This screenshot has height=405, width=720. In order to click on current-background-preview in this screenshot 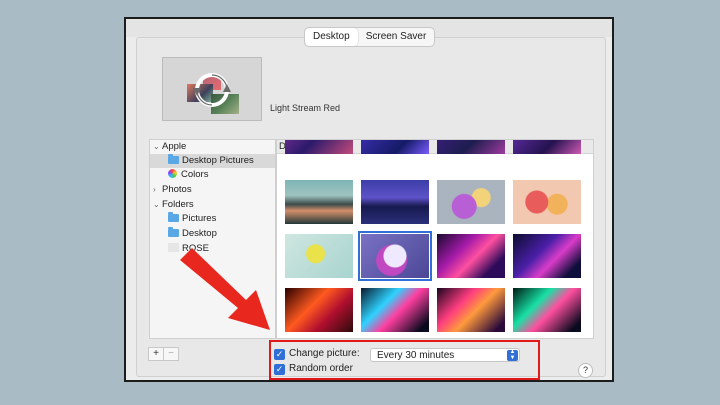, I will do `click(212, 89)`.